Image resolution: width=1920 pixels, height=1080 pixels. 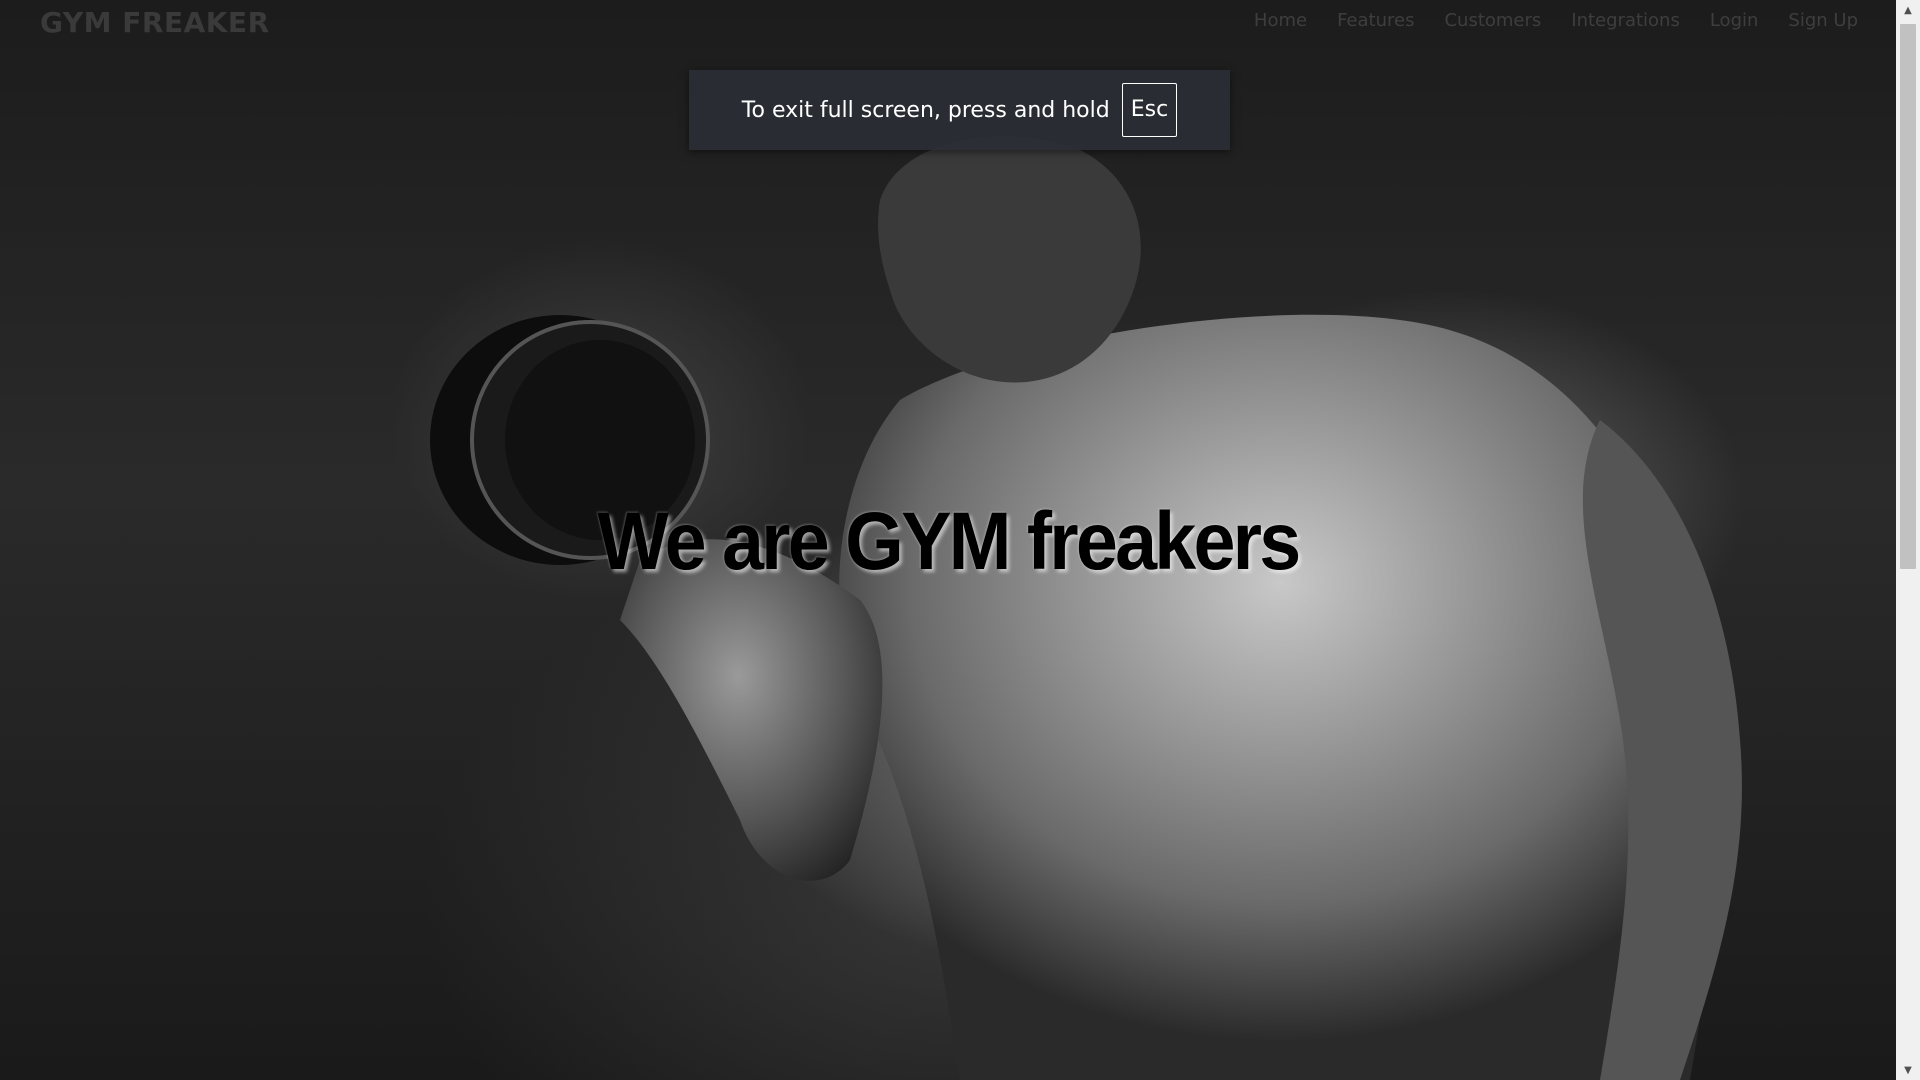 What do you see at coordinates (1375, 20) in the screenshot?
I see `nav-features: Features` at bounding box center [1375, 20].